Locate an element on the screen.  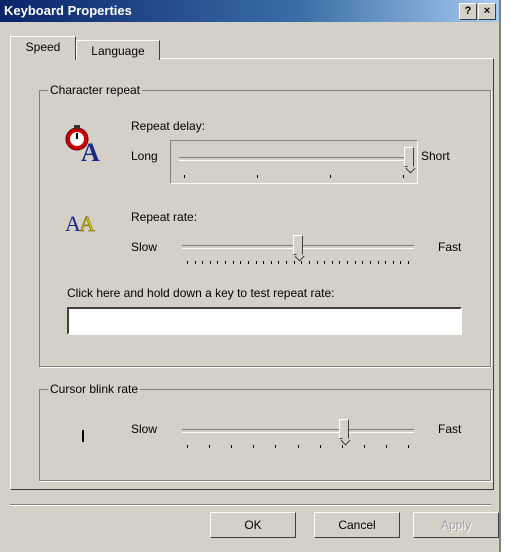
repeat-delay-slider is located at coordinates (294, 162).